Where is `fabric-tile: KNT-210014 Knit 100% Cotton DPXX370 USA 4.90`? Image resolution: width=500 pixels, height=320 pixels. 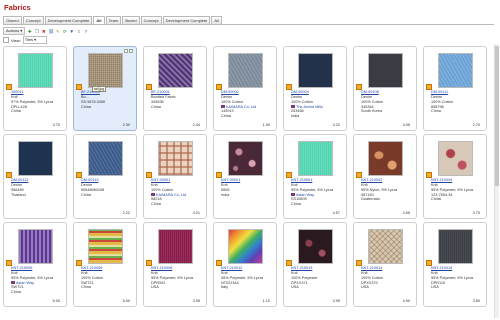 fabric-tile: KNT-210014 Knit 100% Cotton DPXX370 USA 4.90 is located at coordinates (385, 264).